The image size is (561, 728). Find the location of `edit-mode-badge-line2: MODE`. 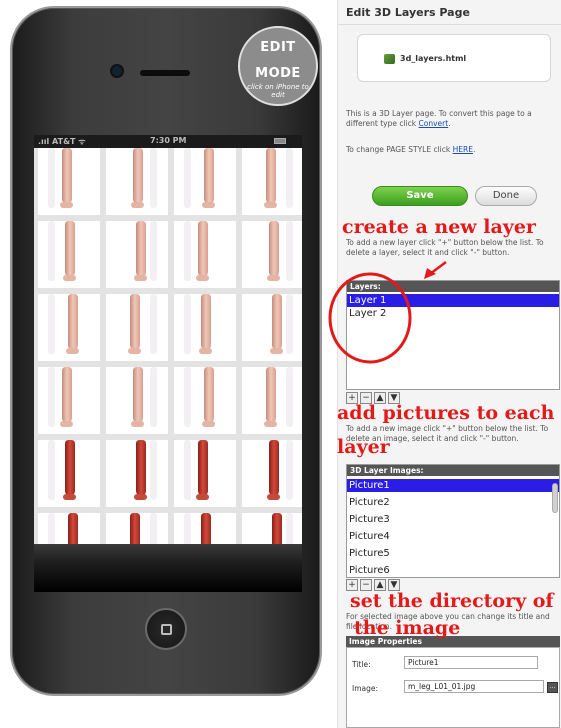

edit-mode-badge-line2: MODE is located at coordinates (278, 73).